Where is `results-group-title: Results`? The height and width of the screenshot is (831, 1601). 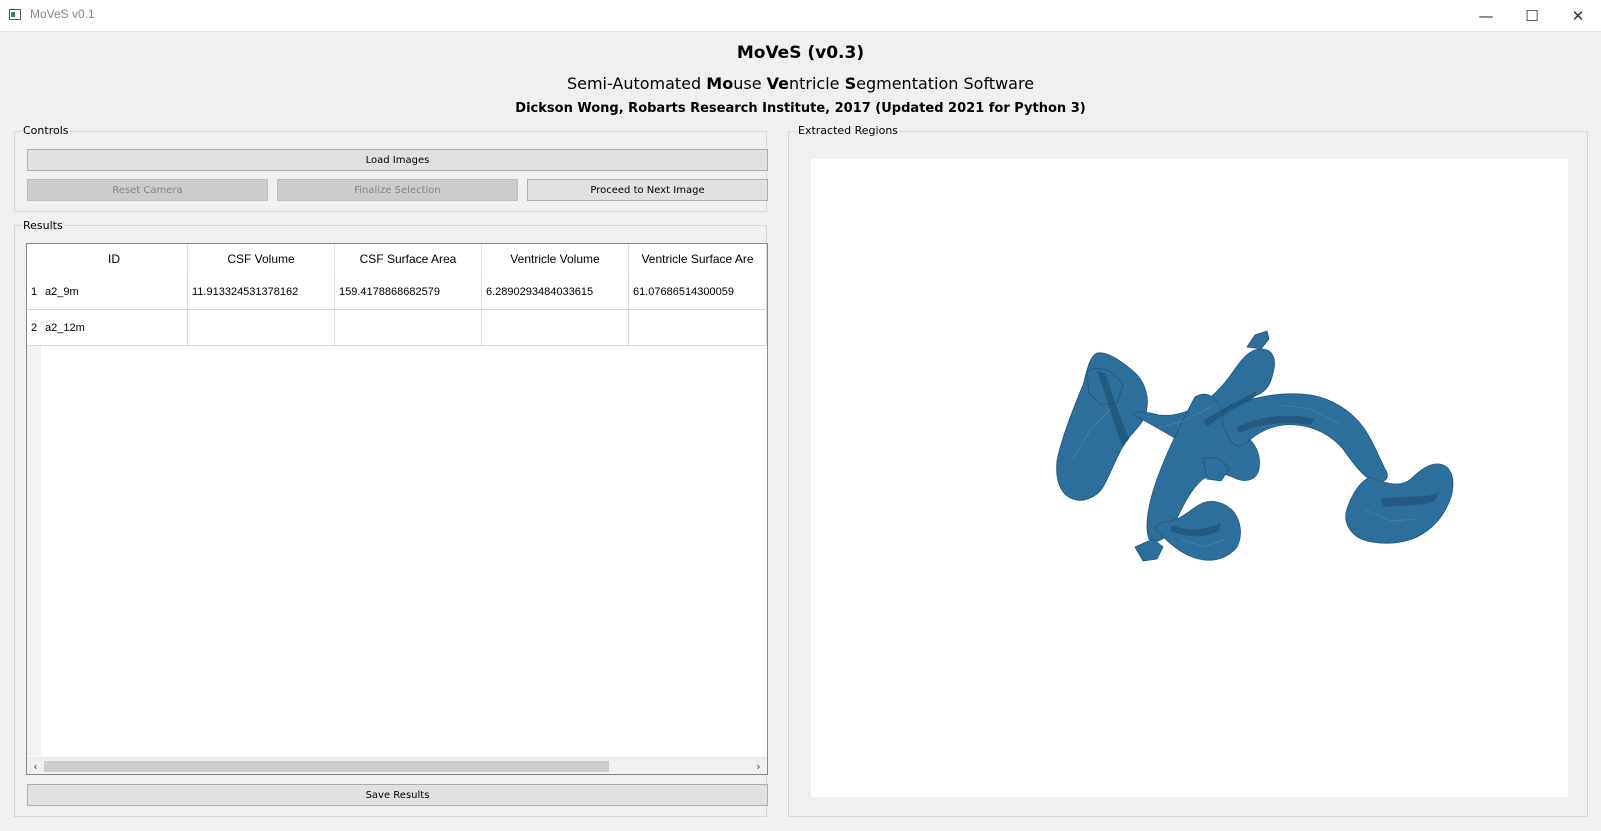
results-group-title: Results is located at coordinates (43, 225).